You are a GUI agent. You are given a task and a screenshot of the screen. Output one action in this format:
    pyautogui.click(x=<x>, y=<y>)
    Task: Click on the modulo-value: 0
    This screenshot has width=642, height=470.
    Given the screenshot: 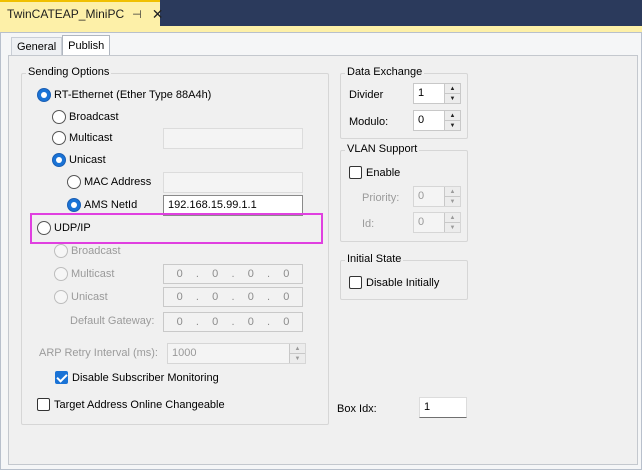 What is the action you would take?
    pyautogui.click(x=421, y=120)
    